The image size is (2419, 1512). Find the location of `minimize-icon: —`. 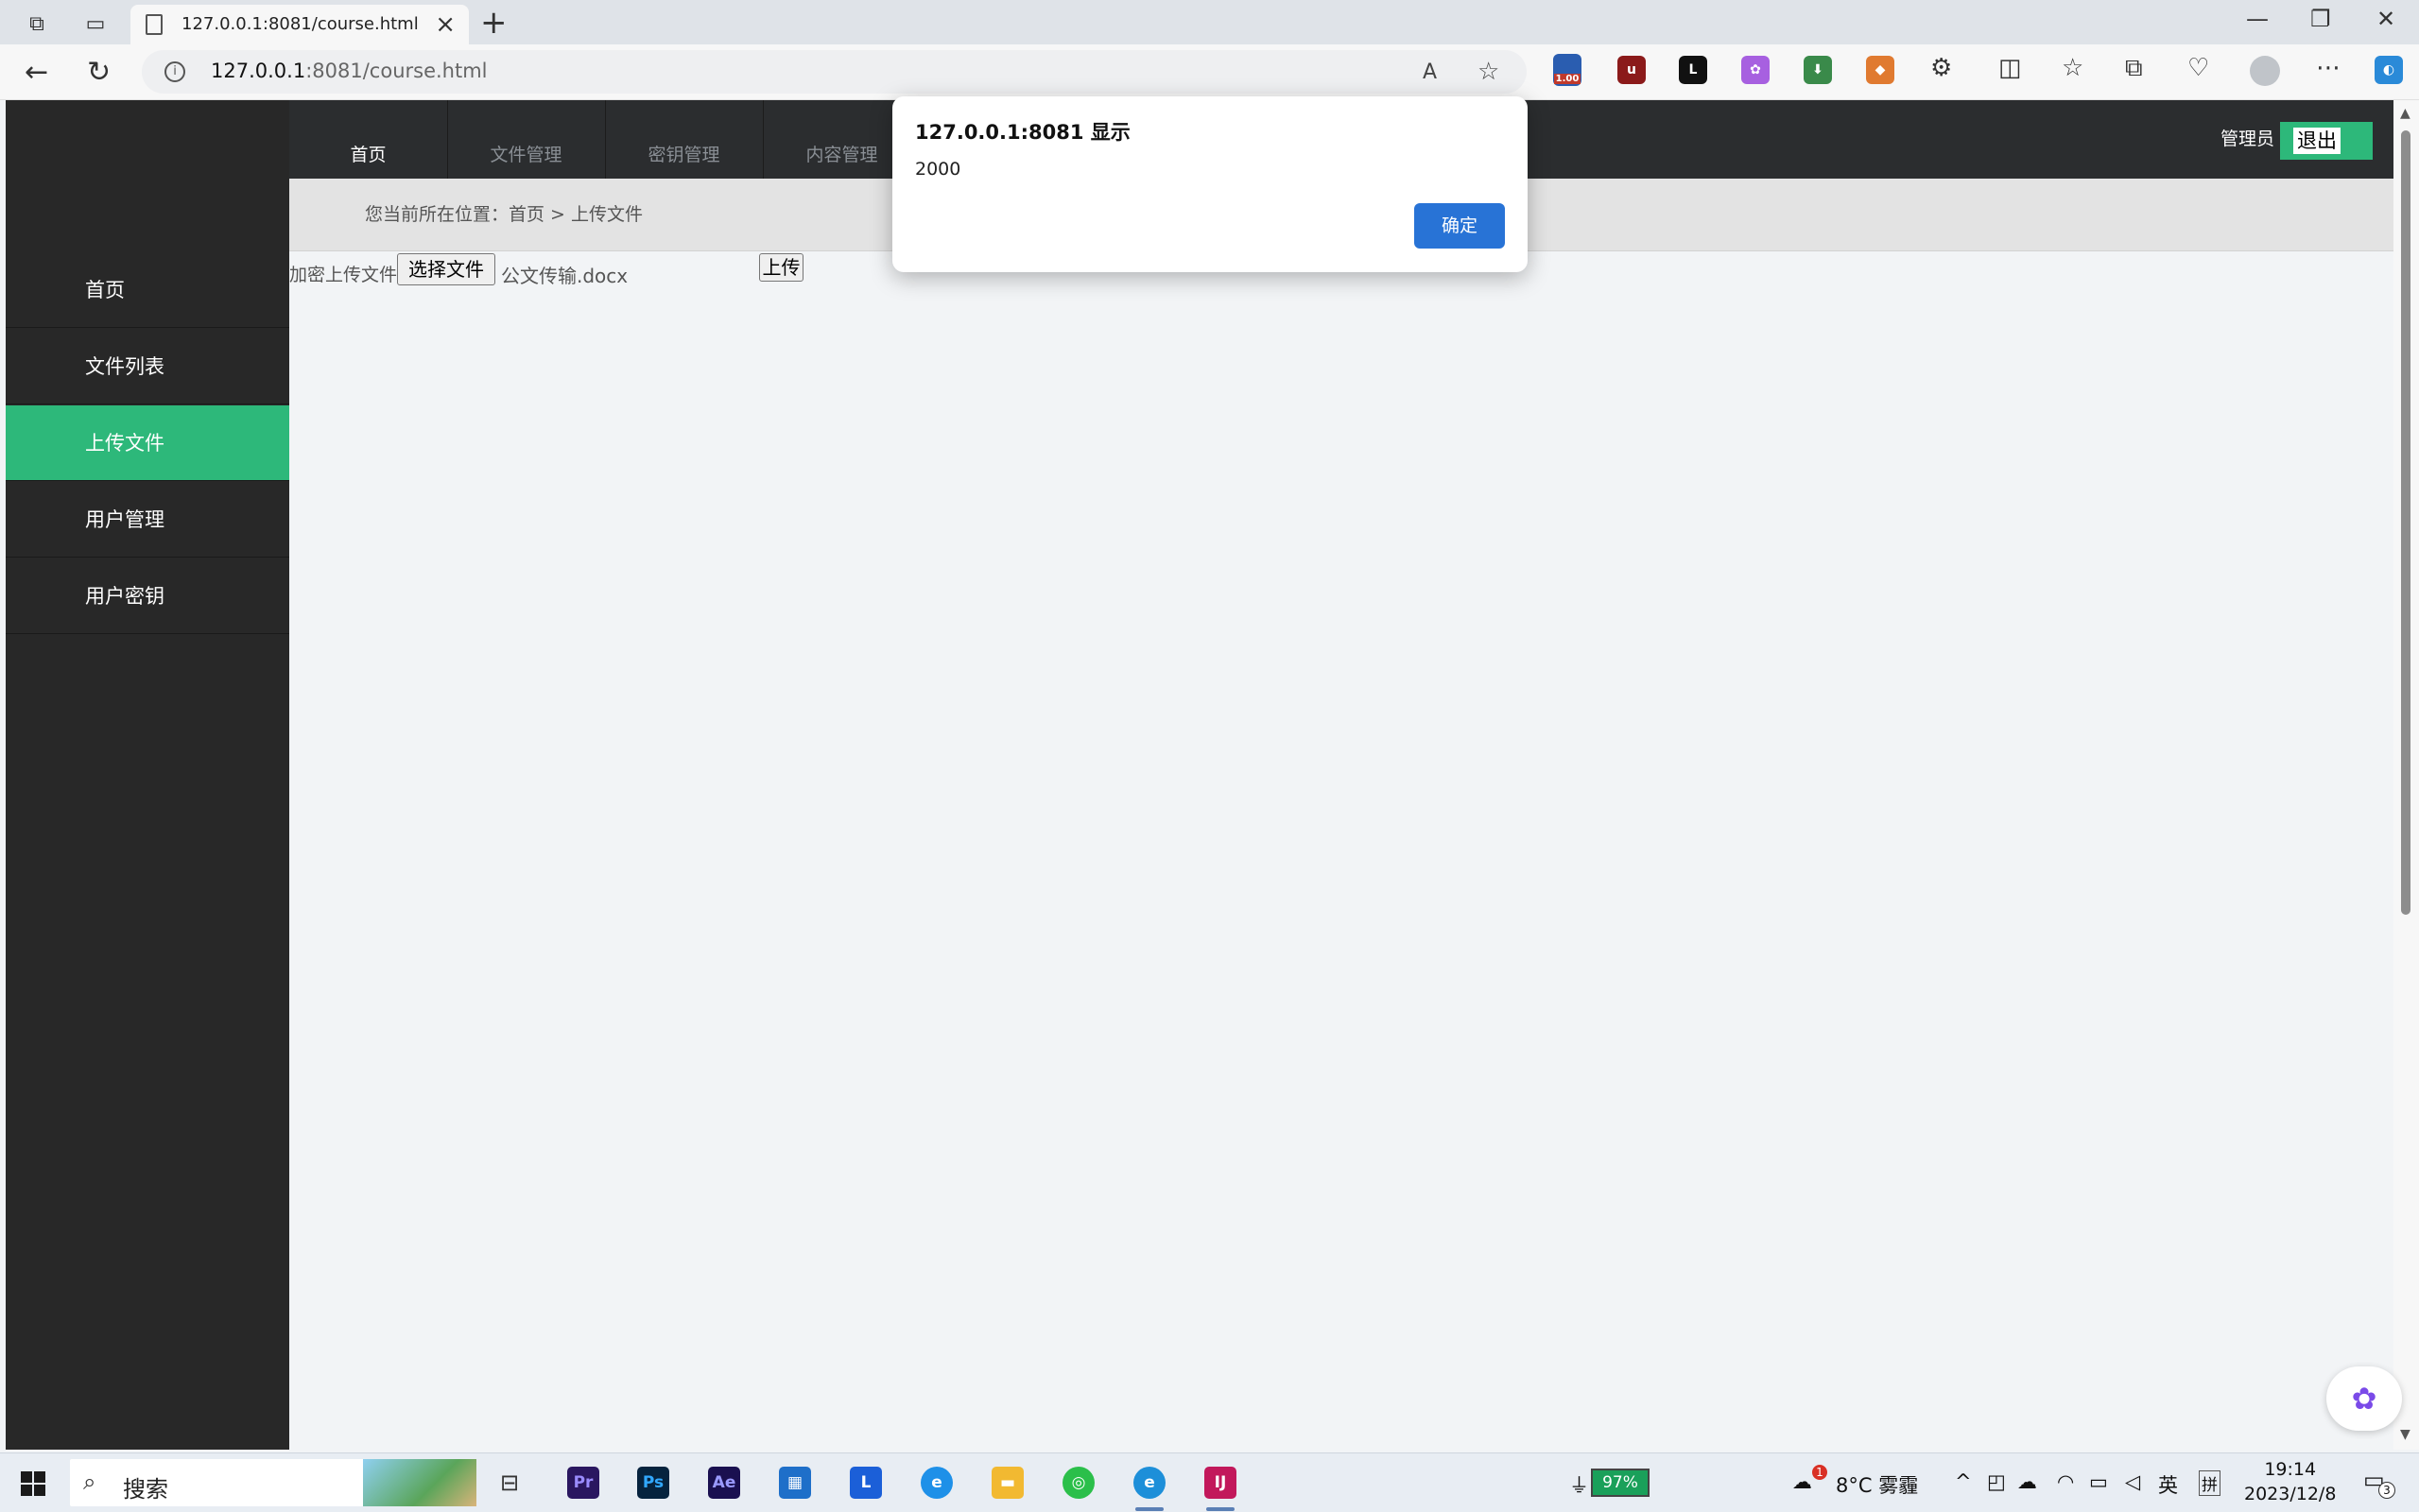

minimize-icon: — is located at coordinates (2258, 19).